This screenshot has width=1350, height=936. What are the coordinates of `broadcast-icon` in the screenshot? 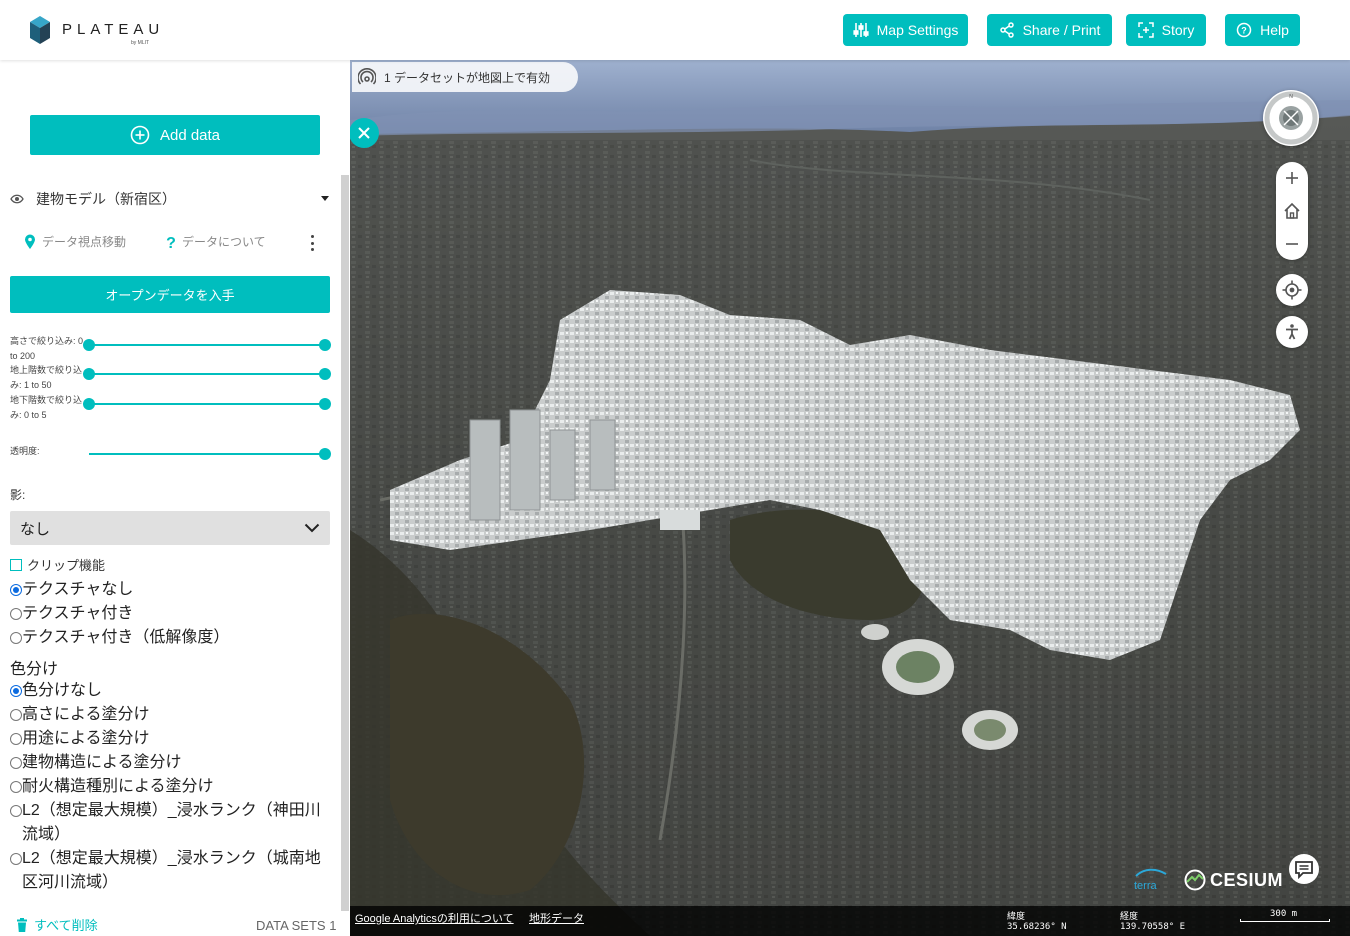 It's located at (367, 76).